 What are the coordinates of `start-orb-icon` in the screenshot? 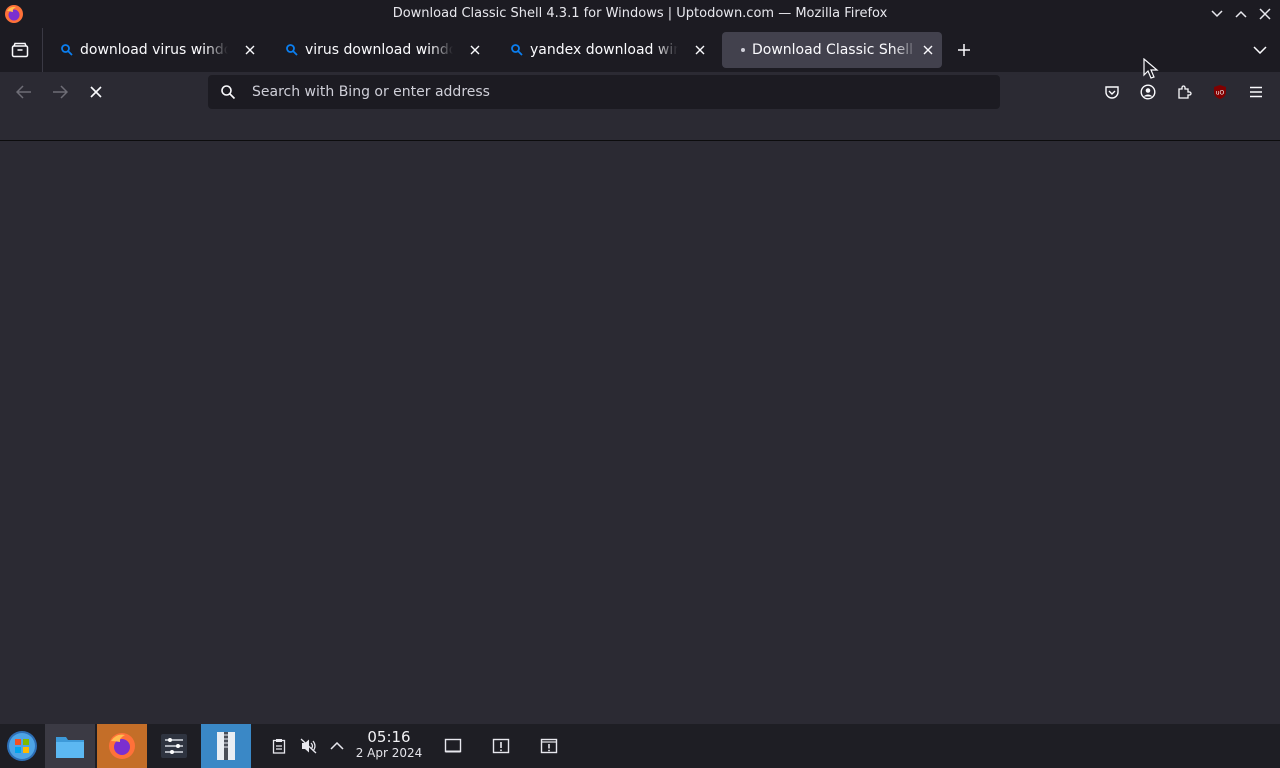 It's located at (22, 746).